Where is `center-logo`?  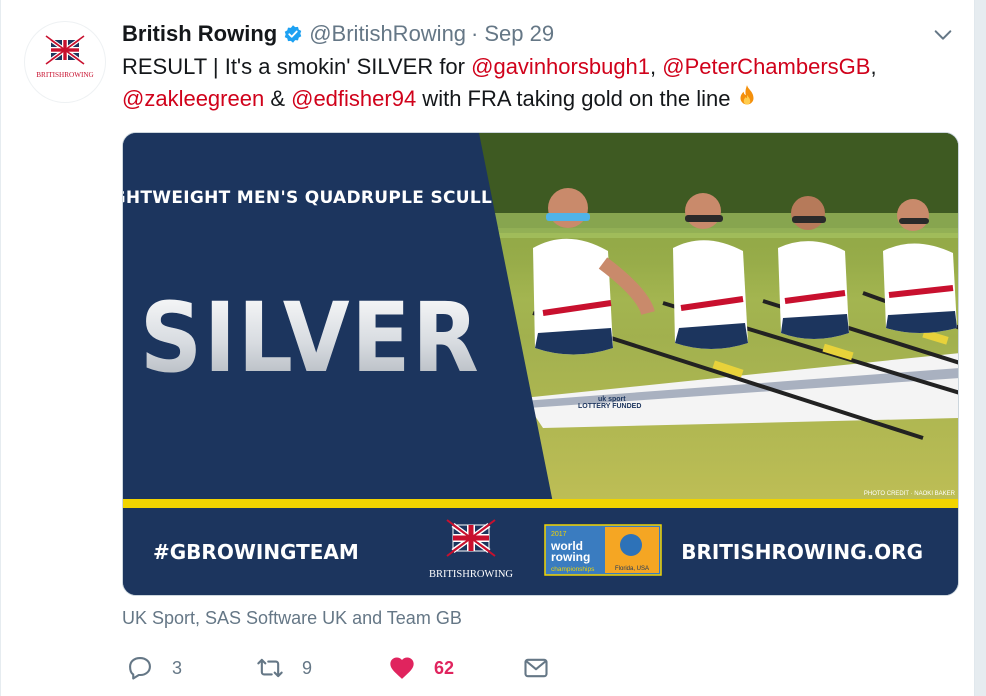
center-logo is located at coordinates (471, 538).